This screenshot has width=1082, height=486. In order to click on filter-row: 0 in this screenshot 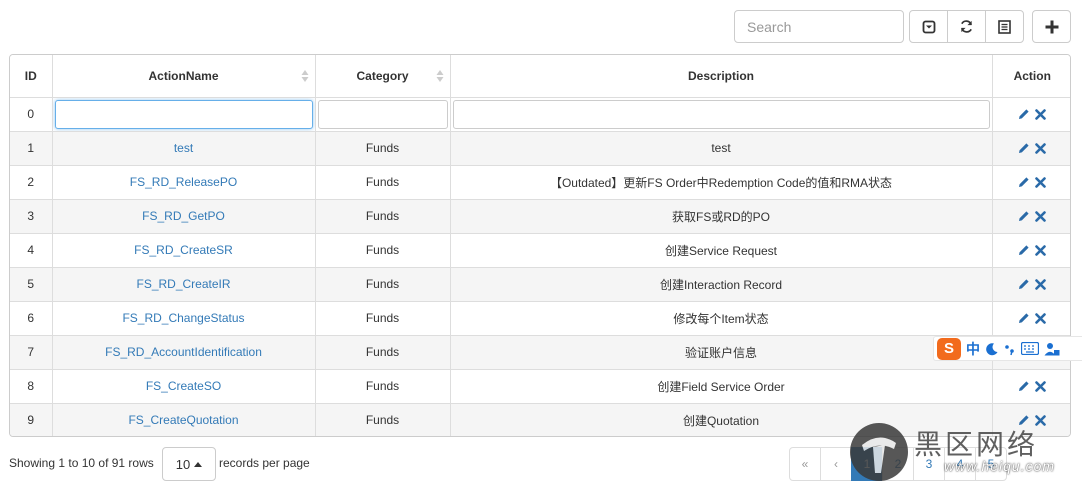, I will do `click(540, 114)`.